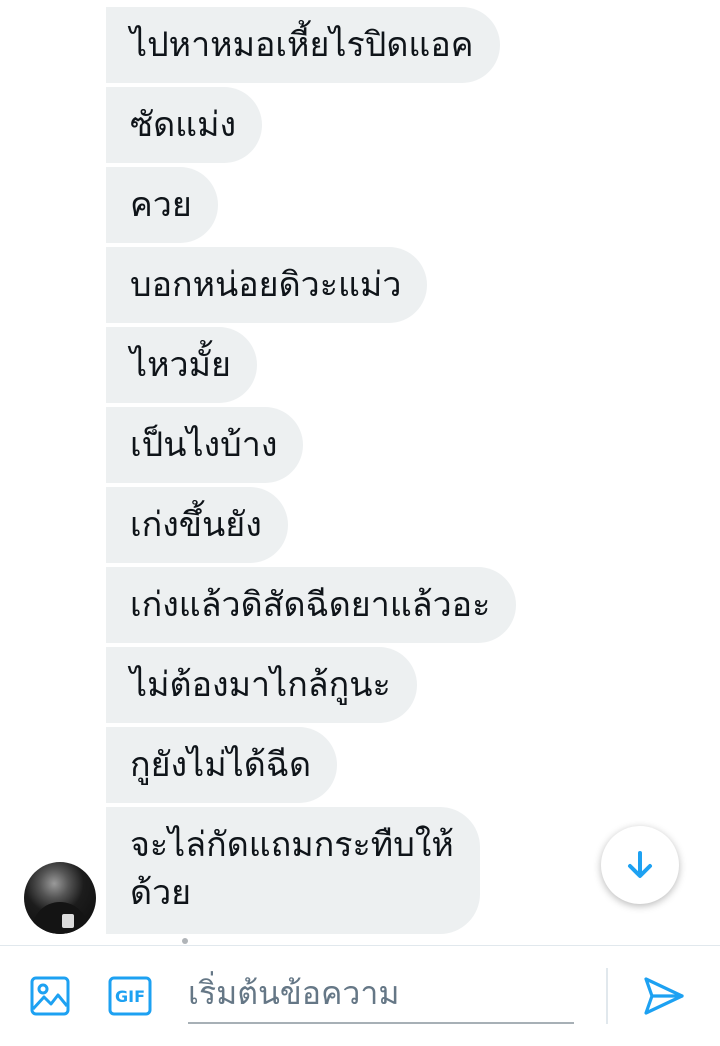  Describe the element at coordinates (261, 685) in the screenshot. I see `message-bubble: ไม่ต้องมาไกล้กูนะ` at that location.